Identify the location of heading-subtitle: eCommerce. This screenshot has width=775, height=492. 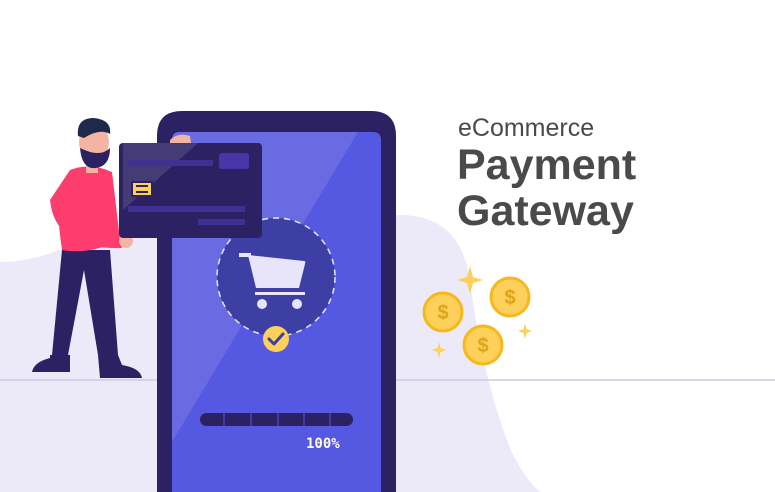
(526, 128).